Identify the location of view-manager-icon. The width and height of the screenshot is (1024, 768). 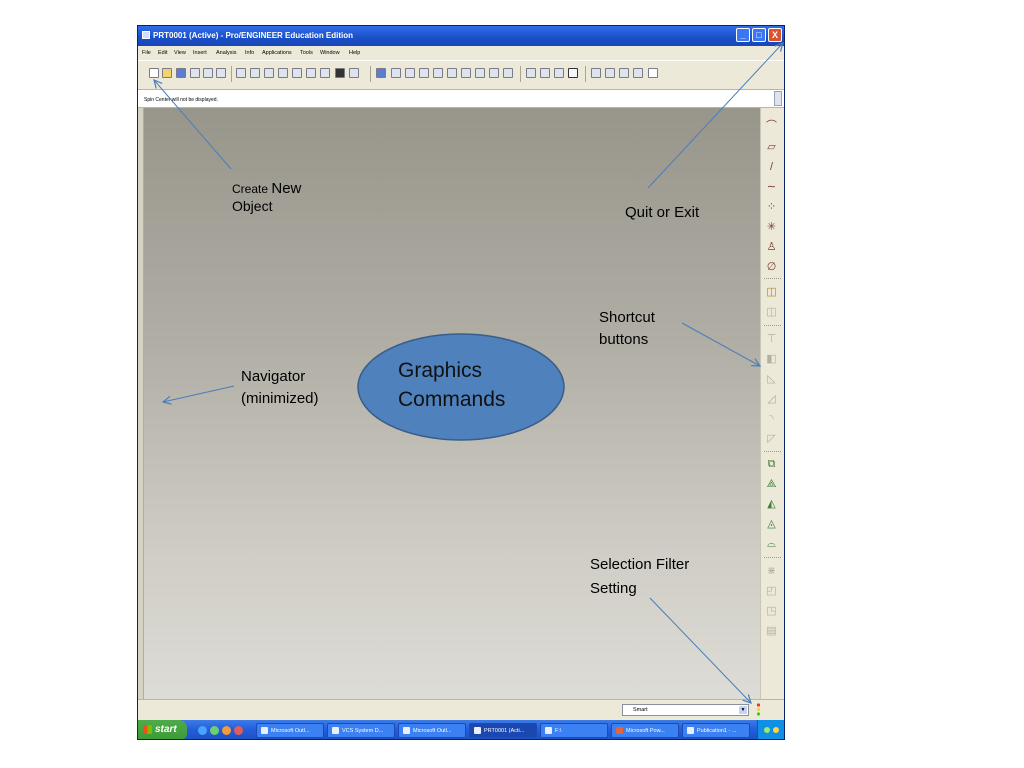
(508, 73).